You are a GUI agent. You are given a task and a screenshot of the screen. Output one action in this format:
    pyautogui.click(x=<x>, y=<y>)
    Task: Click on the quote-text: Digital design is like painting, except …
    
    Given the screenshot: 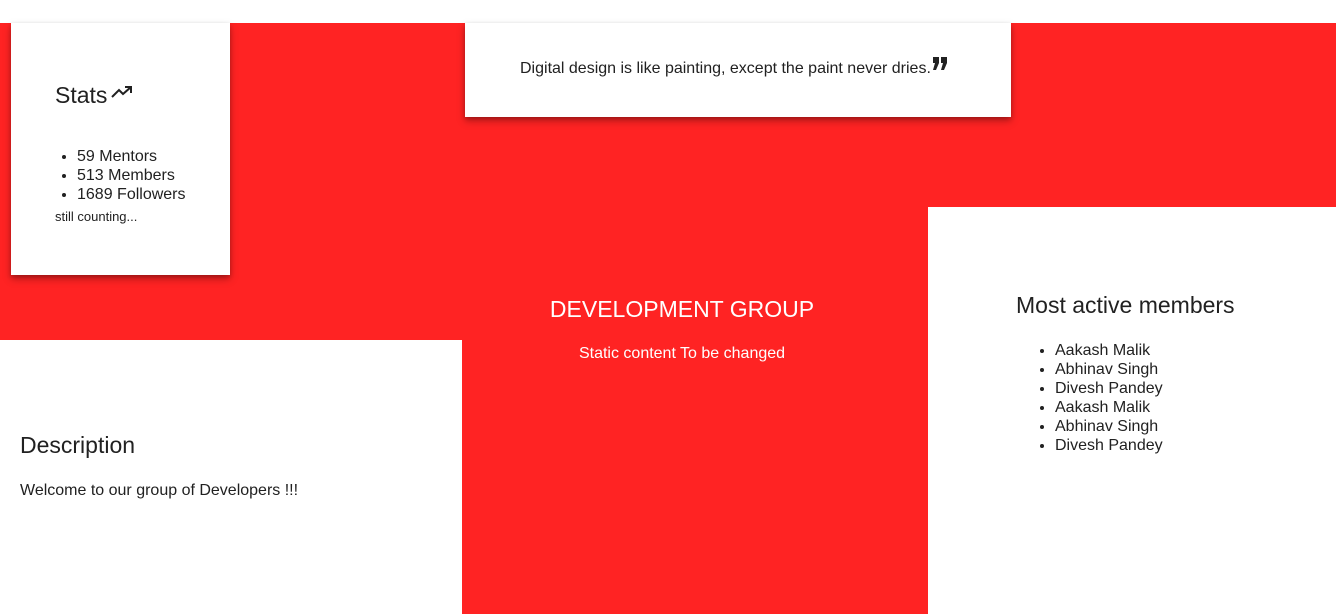 What is the action you would take?
    pyautogui.click(x=725, y=68)
    